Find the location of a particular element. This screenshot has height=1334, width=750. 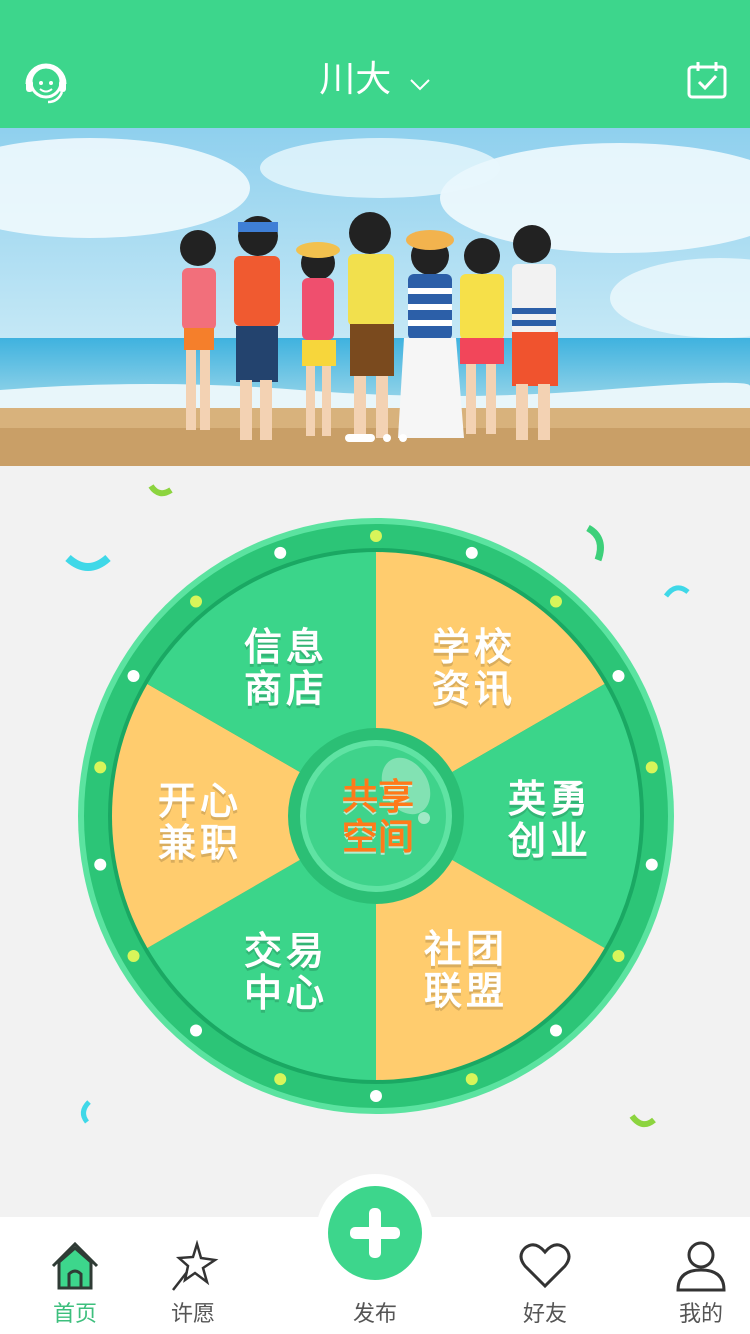

tab-label: 我的 is located at coordinates (700, 1314).